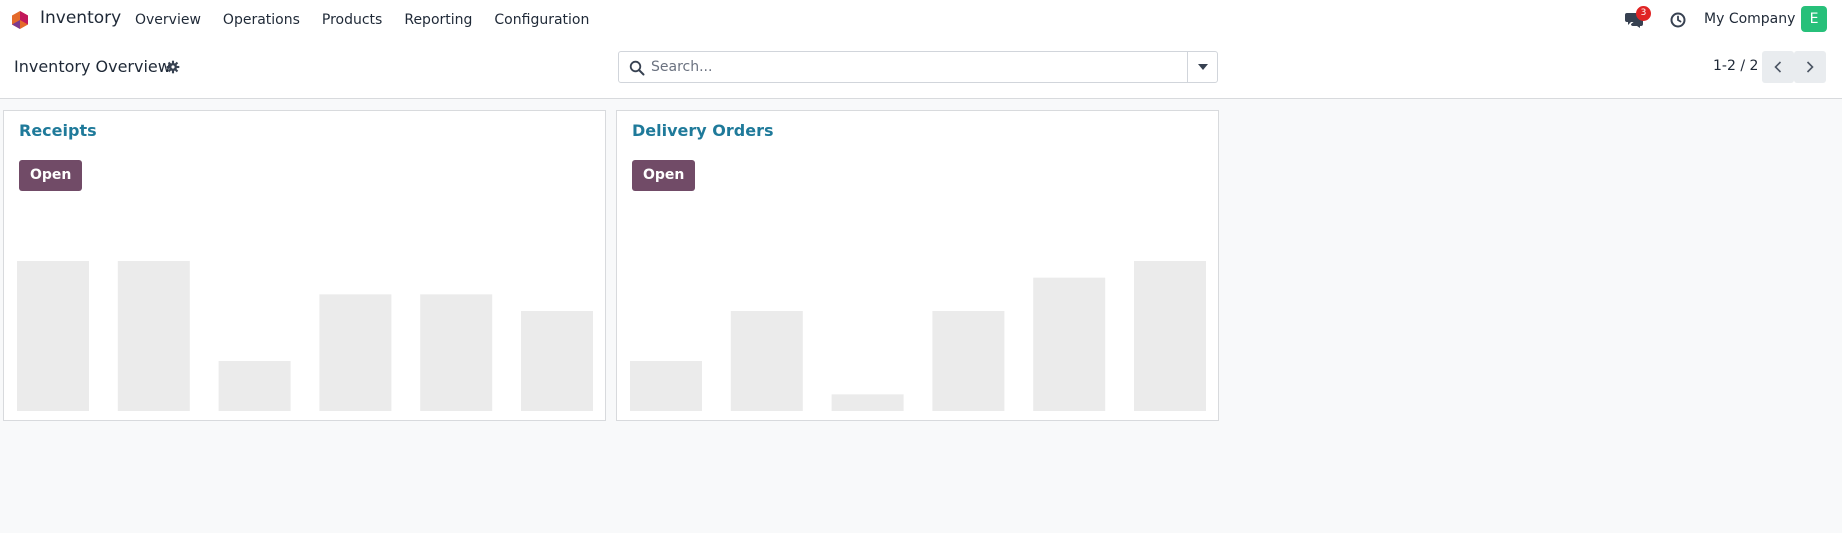 The width and height of the screenshot is (1842, 533). I want to click on delivery-orders-card-title: Delivery Orders, so click(702, 130).